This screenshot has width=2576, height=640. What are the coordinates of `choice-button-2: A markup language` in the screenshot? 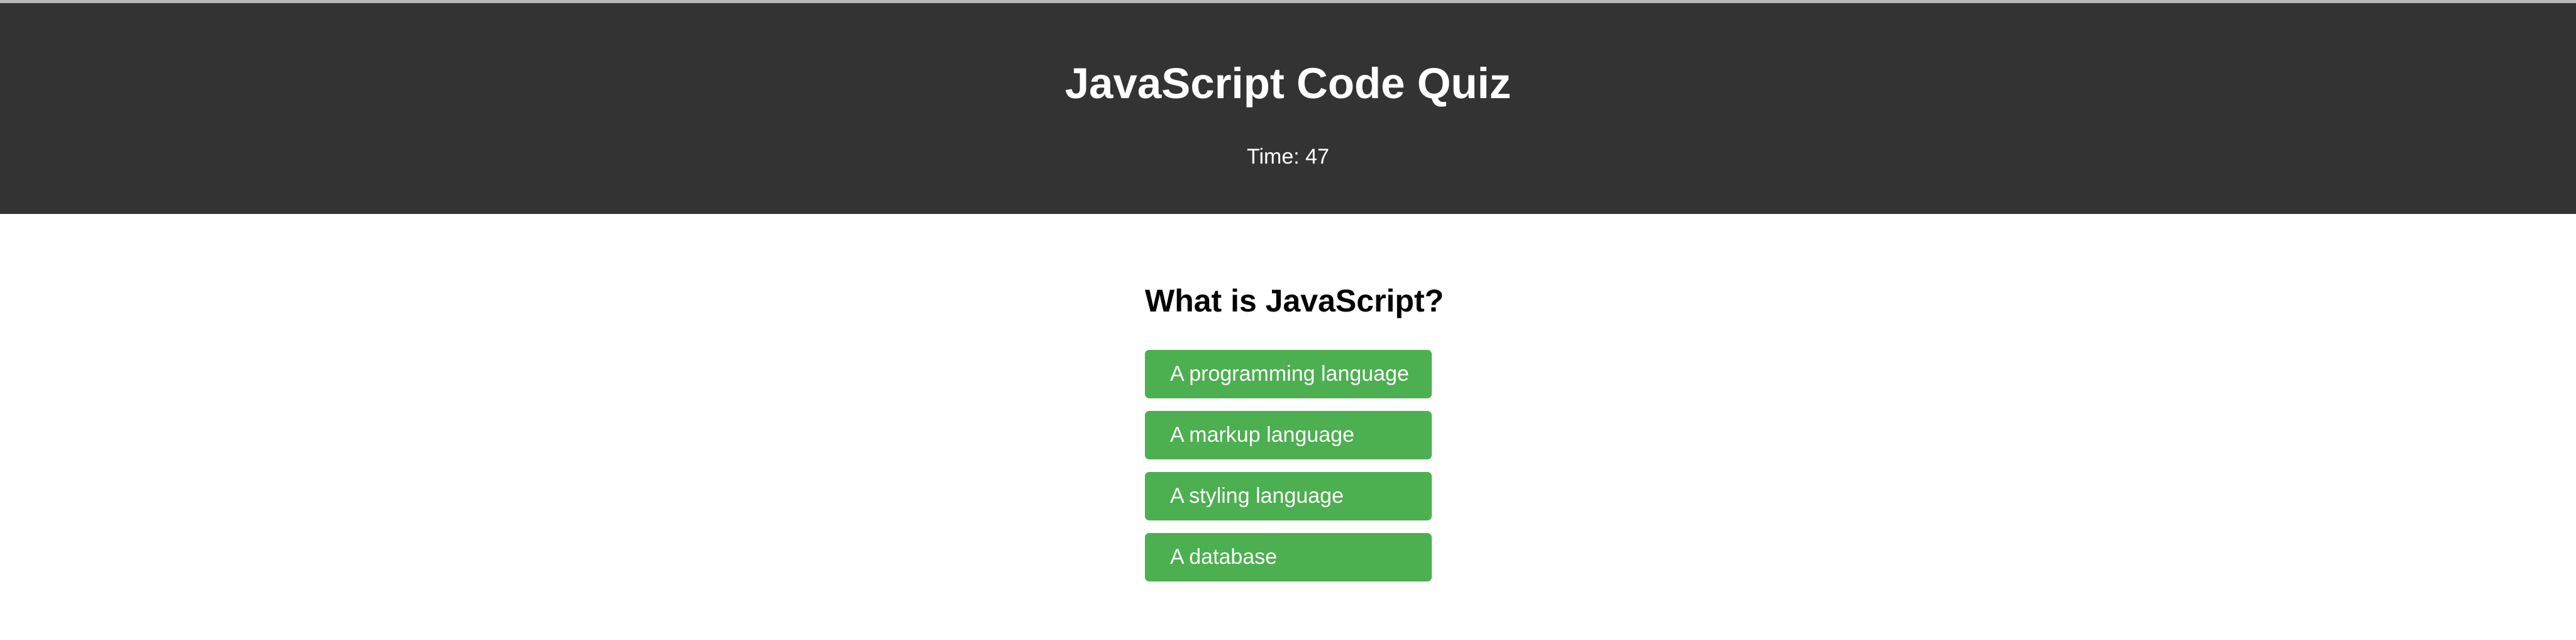 It's located at (1289, 435).